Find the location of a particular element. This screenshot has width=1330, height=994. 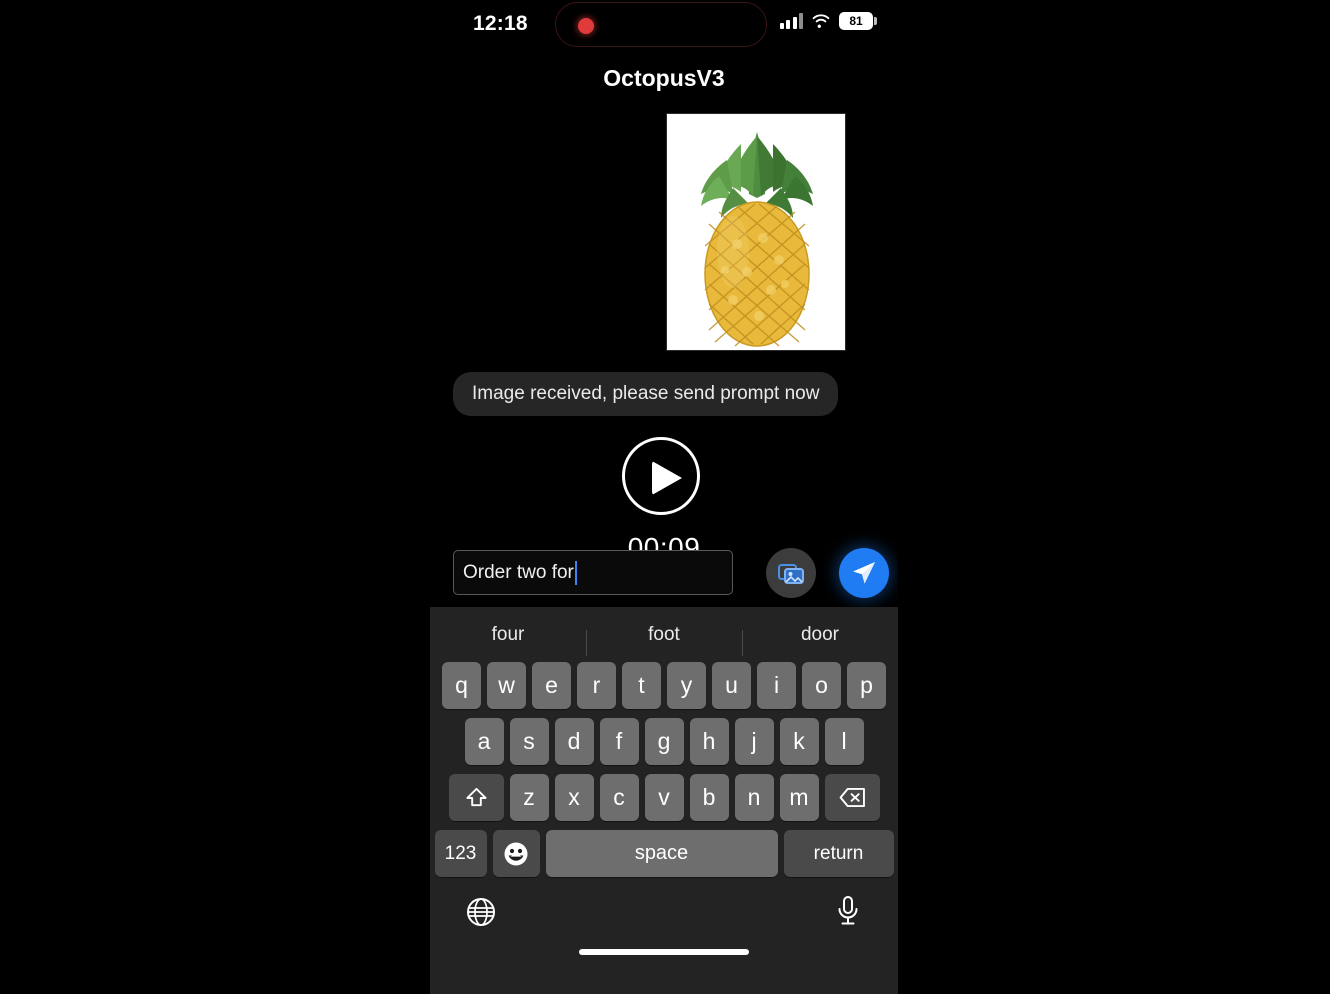

autocomplete-suggestions: four foot door is located at coordinates (664, 634).